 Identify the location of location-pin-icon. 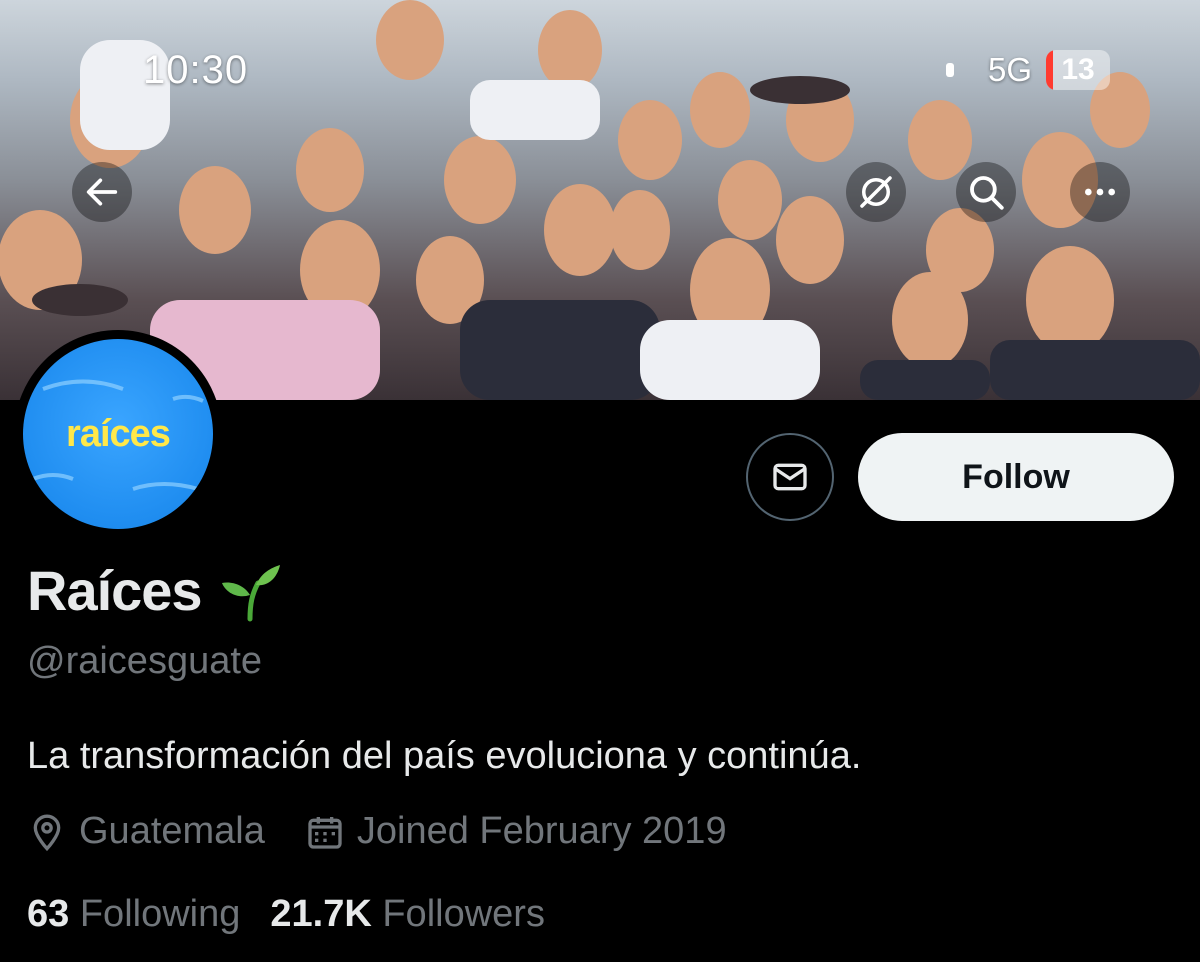
(47, 832).